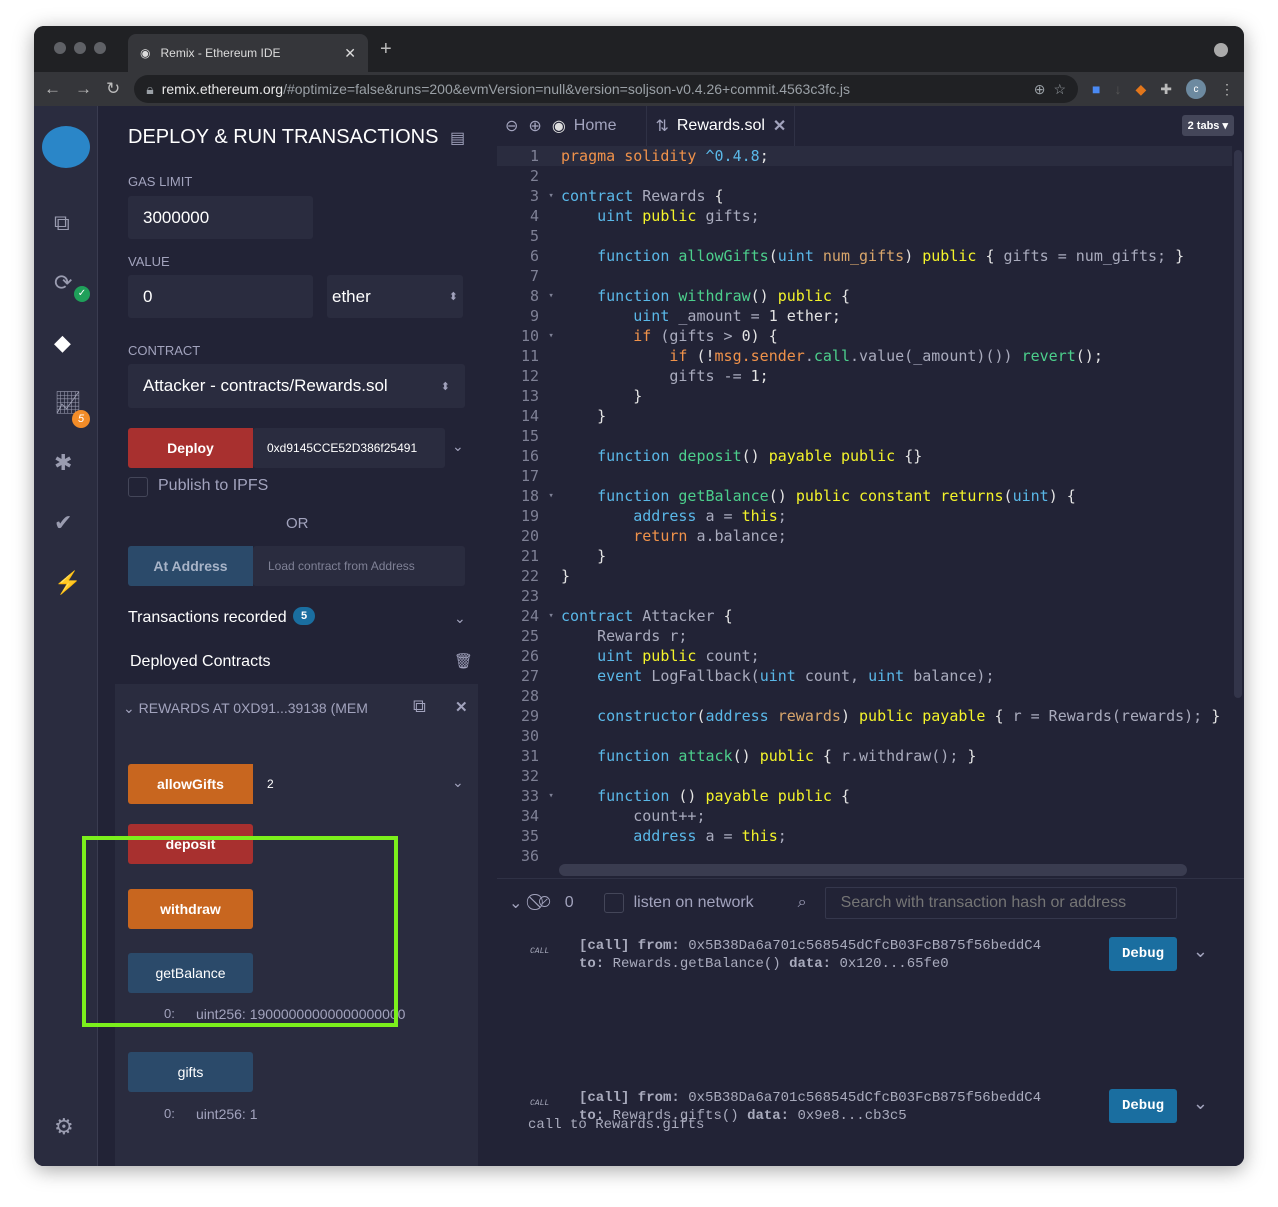 Image resolution: width=1278 pixels, height=1207 pixels. What do you see at coordinates (63, 283) in the screenshot?
I see `compiler-icon: ⟳` at bounding box center [63, 283].